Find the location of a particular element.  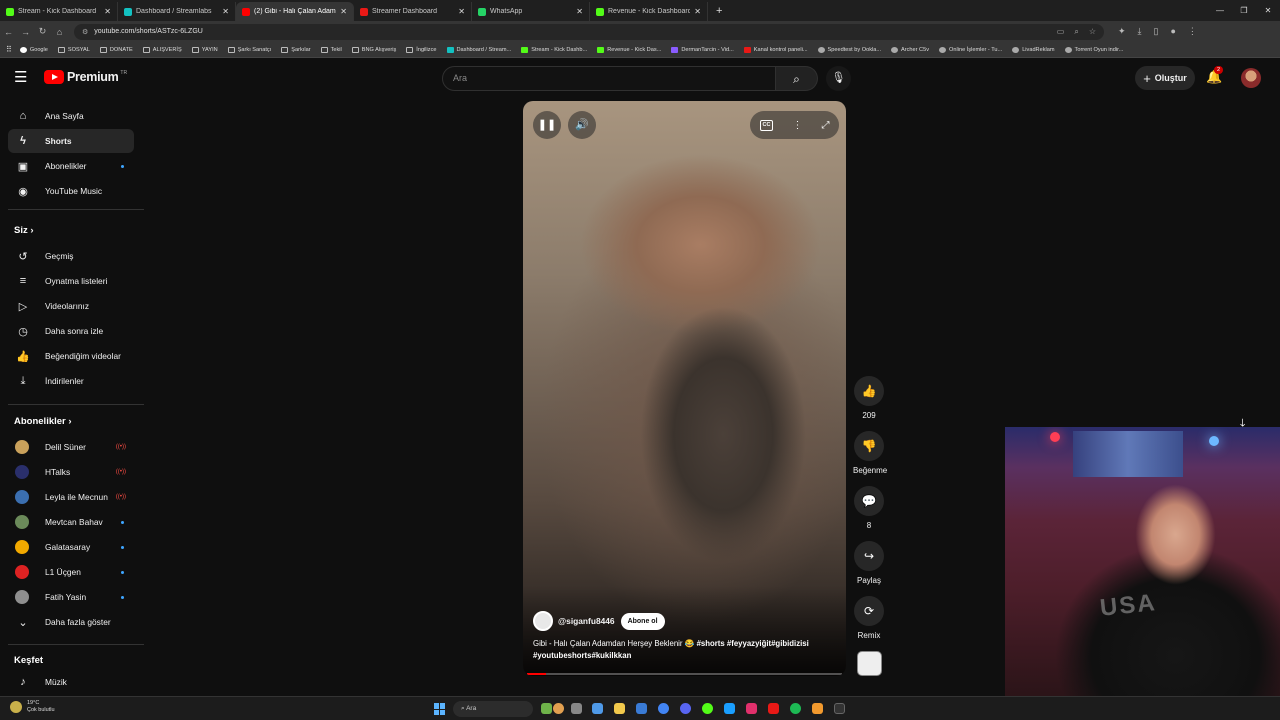

like-action: 👍 209 is located at coordinates (869, 398).